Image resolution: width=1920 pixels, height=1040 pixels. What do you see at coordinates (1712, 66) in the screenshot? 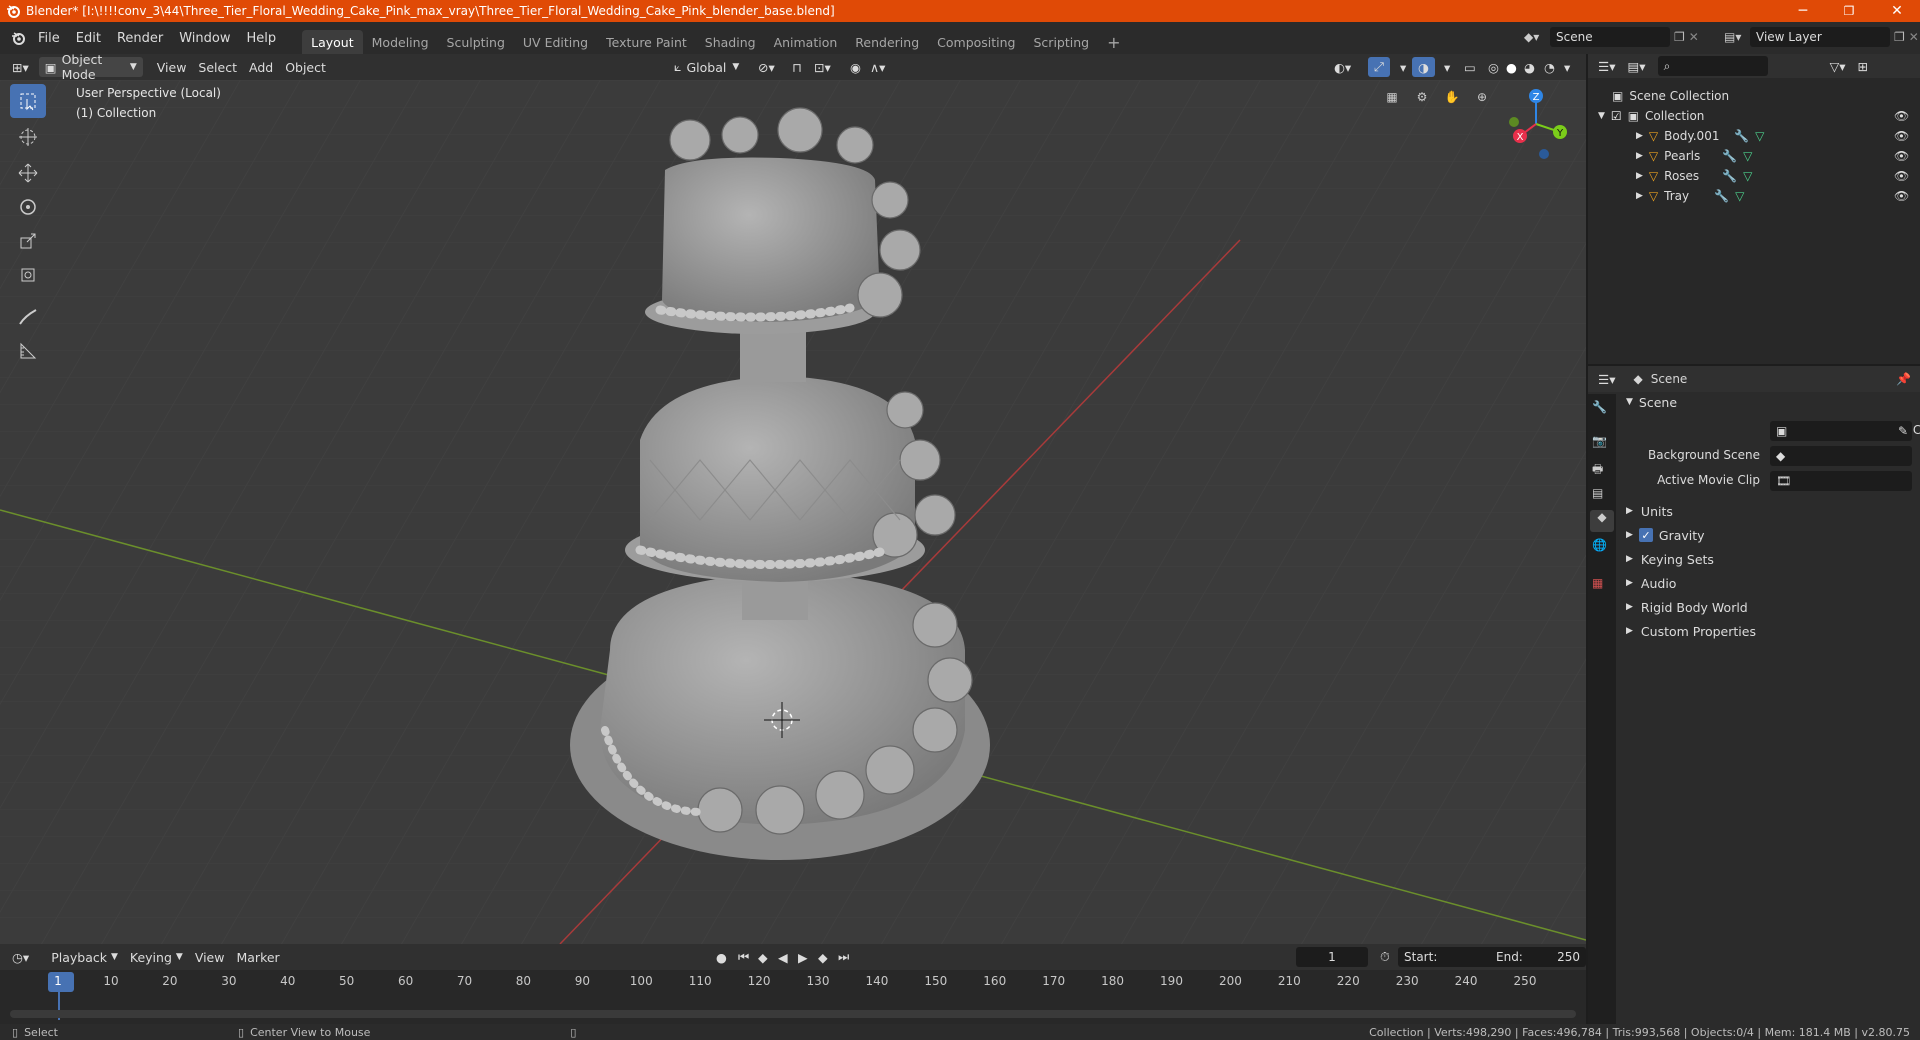
I see `outliner-search-input: ⌕` at bounding box center [1712, 66].